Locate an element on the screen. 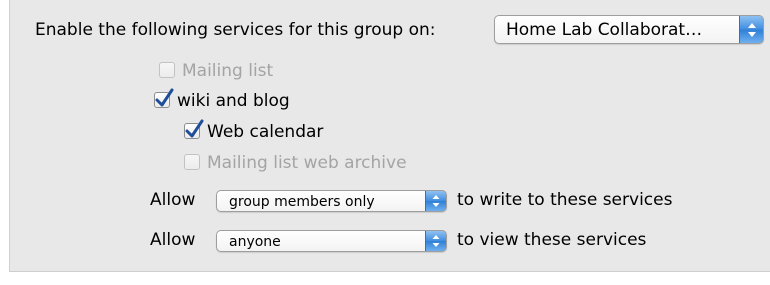  mailing-list-web-archive-checkbox is located at coordinates (192, 162).